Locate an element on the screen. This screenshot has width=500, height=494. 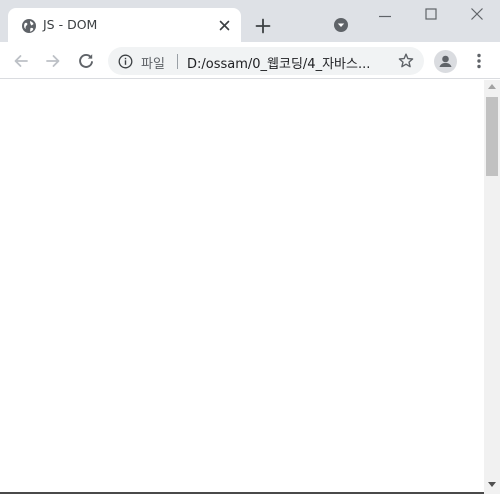
maximize-button is located at coordinates (431, 14).